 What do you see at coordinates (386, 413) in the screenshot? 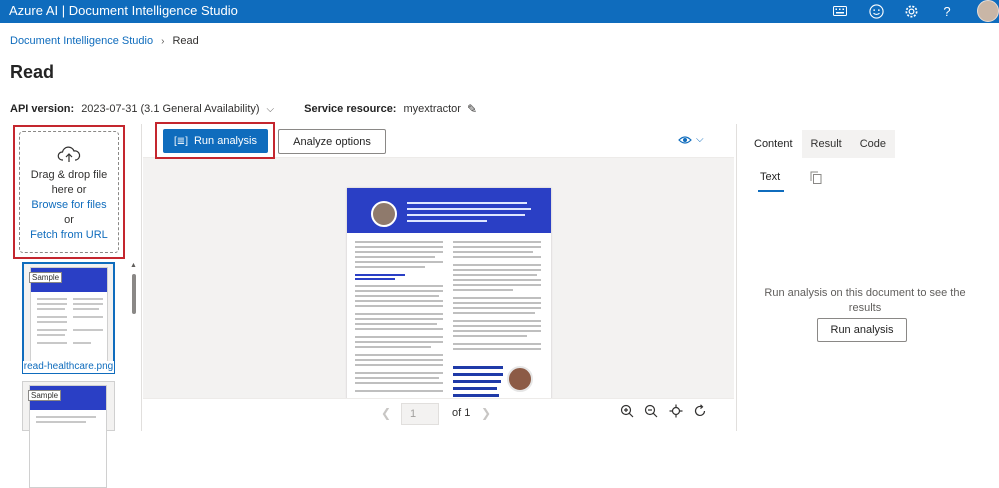
I see `previous-page-icon: ❮` at bounding box center [386, 413].